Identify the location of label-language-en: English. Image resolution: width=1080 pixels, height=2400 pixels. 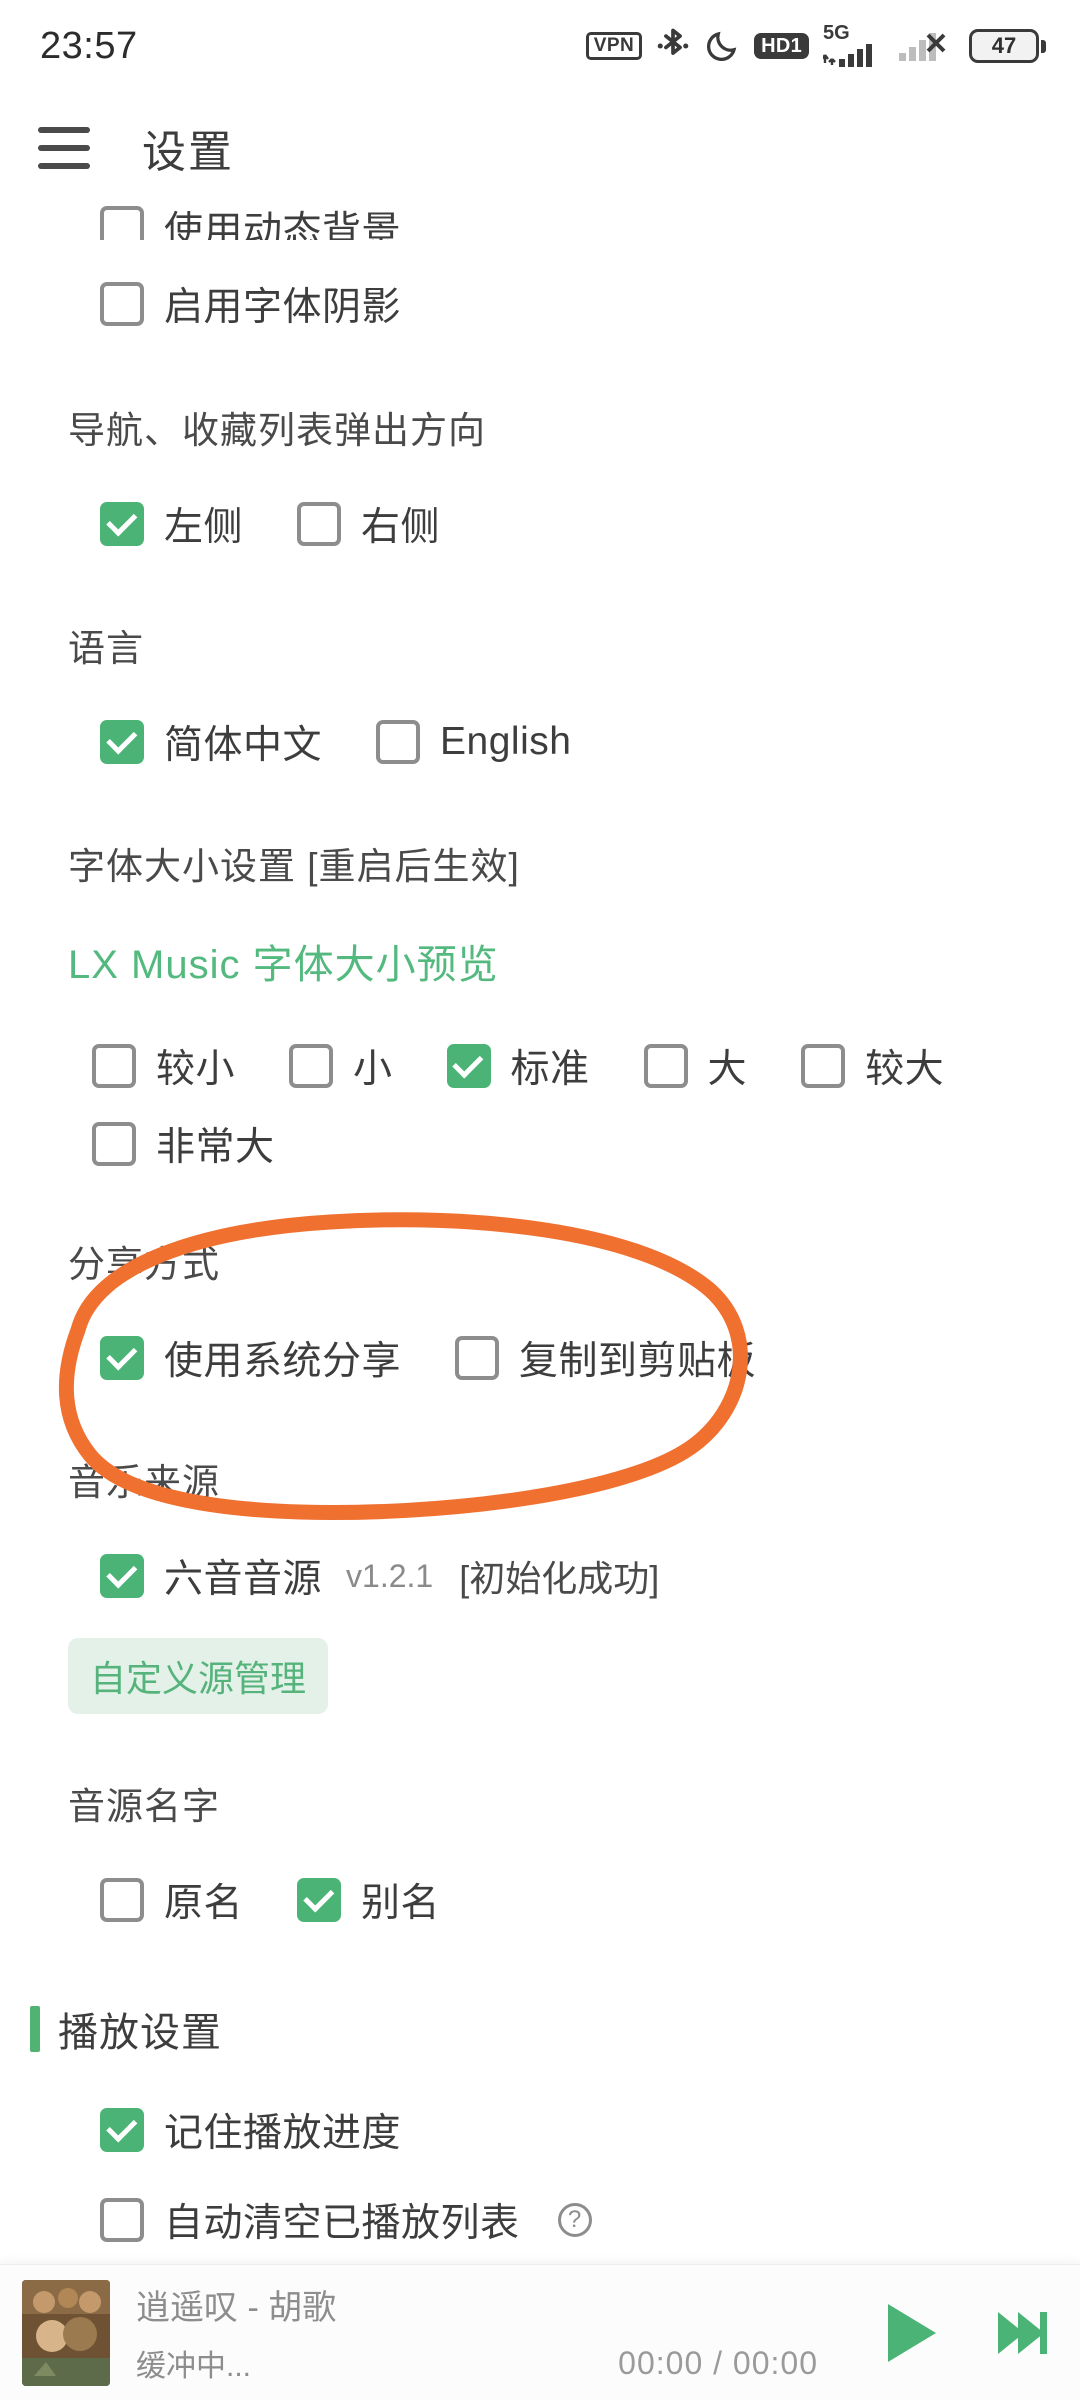
(506, 741).